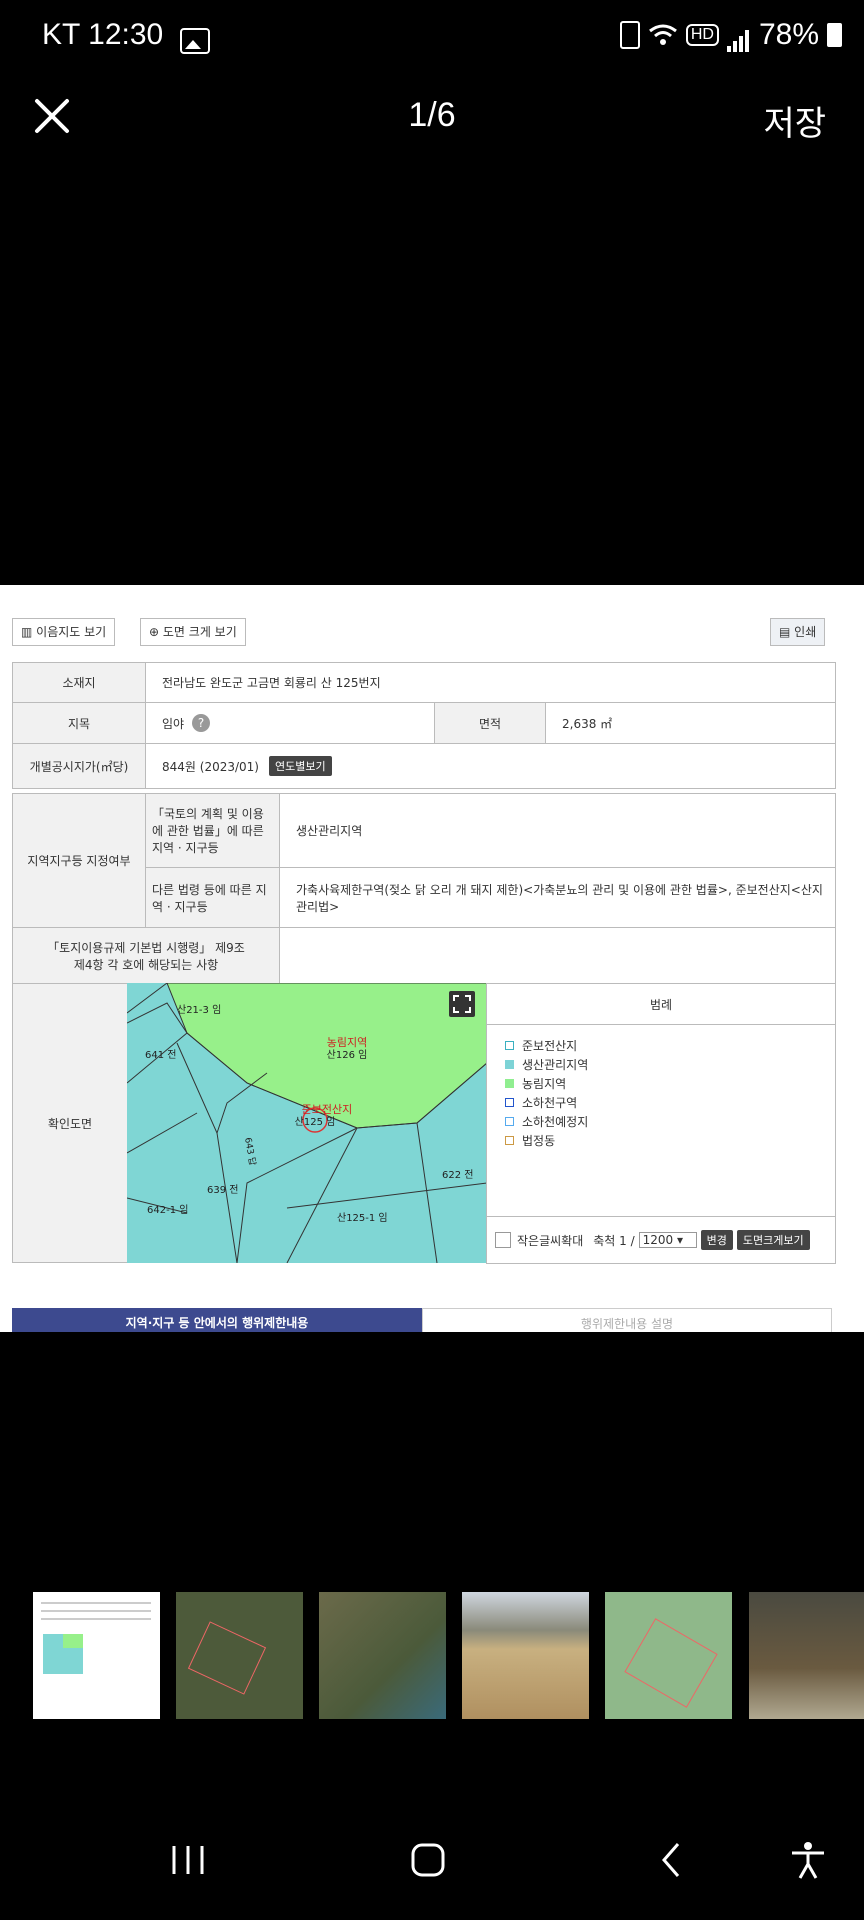 This screenshot has width=864, height=1920. Describe the element at coordinates (327, 1109) in the screenshot. I see `map-label-conservation: 준보전산지` at that location.